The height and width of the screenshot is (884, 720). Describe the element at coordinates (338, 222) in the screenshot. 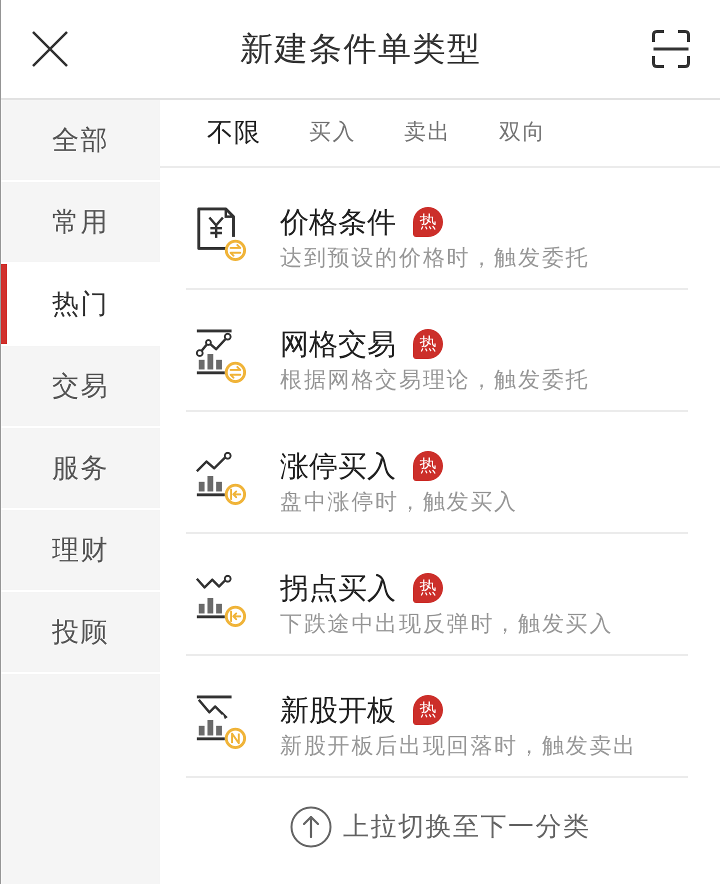

I see `condition-title: 价格条件` at that location.